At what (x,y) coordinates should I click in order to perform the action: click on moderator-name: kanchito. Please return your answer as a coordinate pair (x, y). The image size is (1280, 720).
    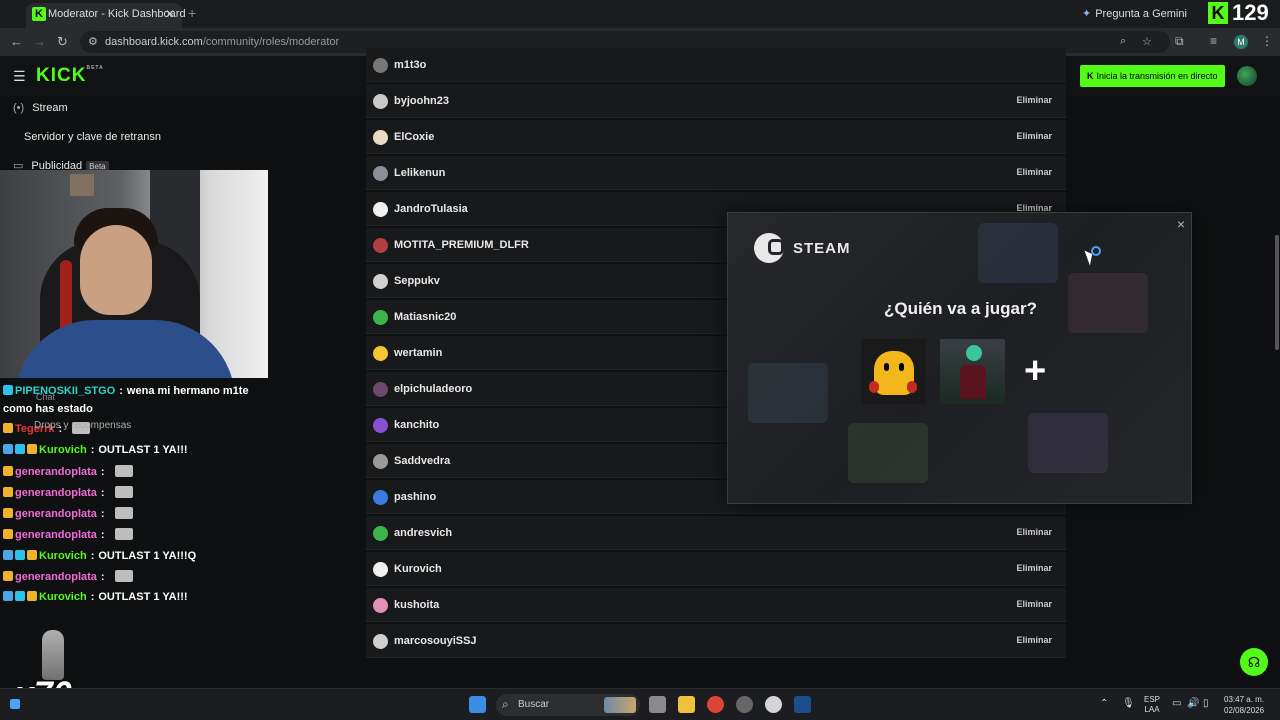
    Looking at the image, I should click on (417, 425).